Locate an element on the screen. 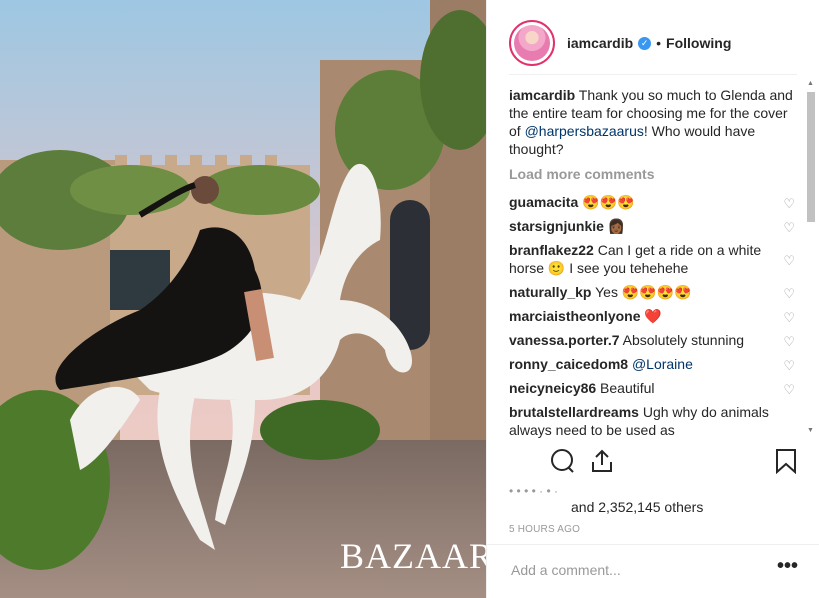 This screenshot has width=819, height=598. following-button: Following is located at coordinates (698, 43).